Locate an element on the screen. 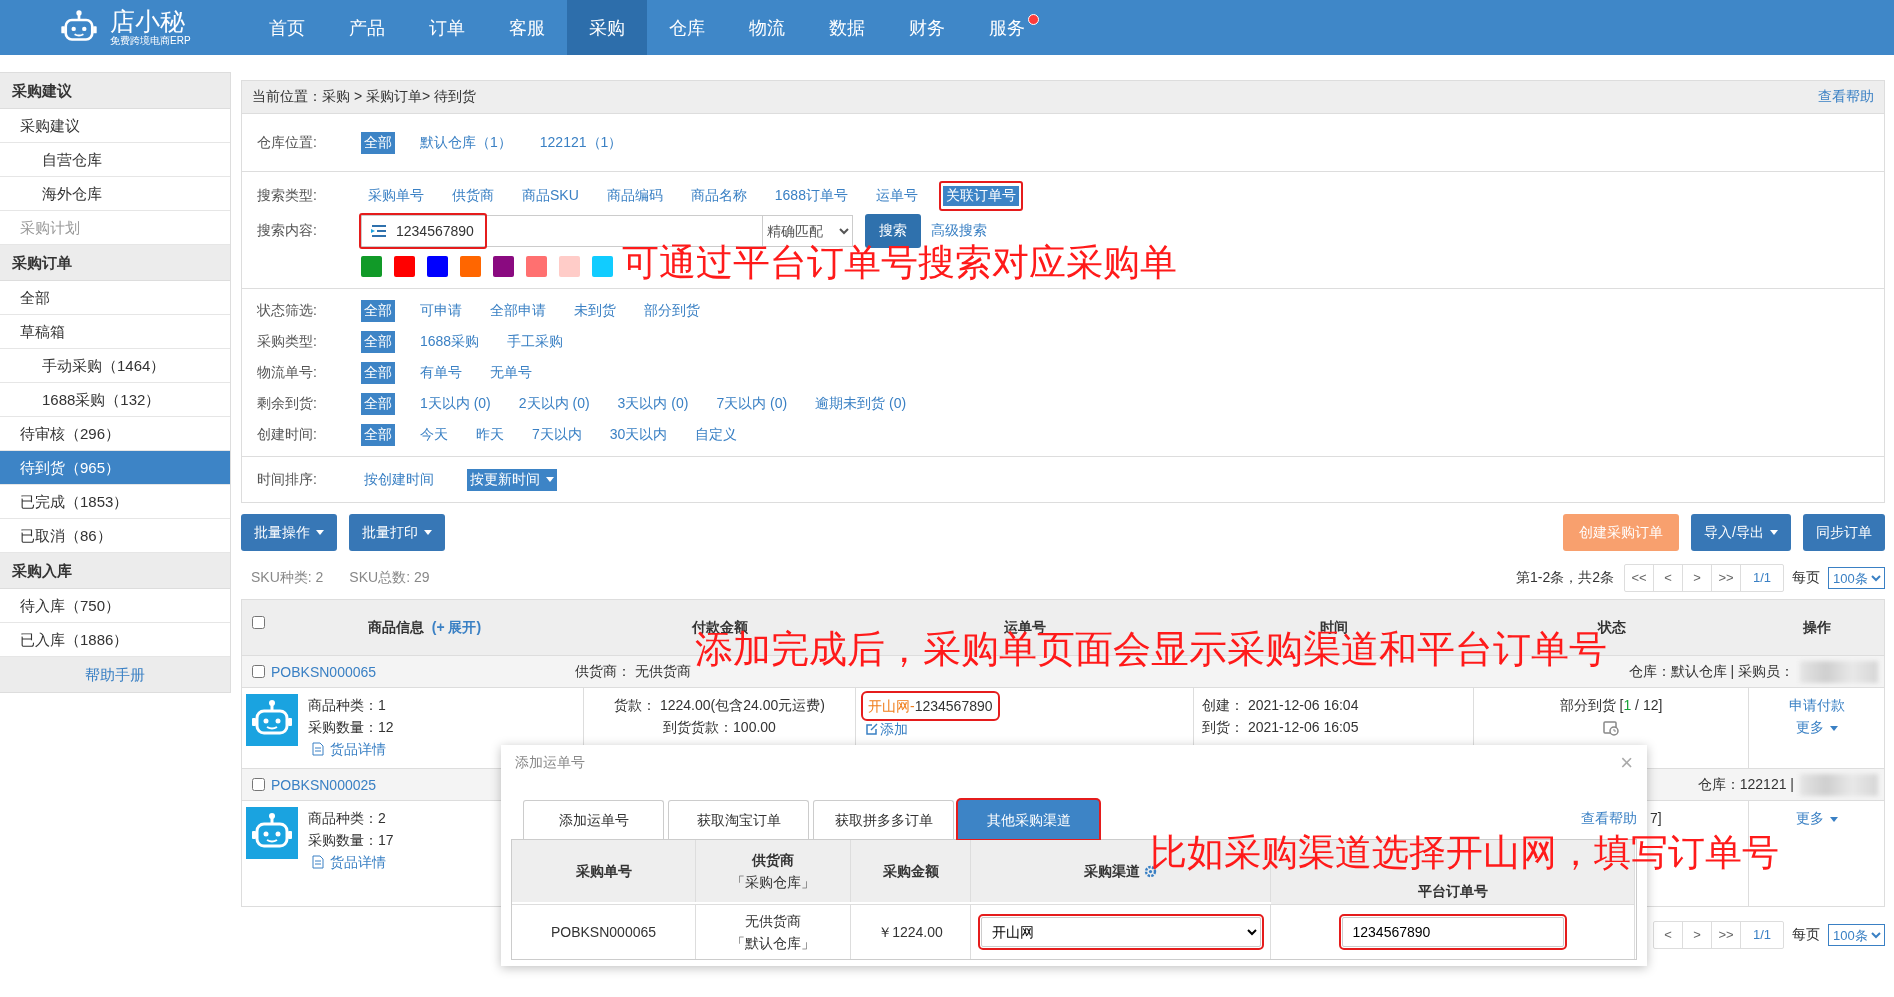  sidebar-item: 采购建议 is located at coordinates (115, 126).